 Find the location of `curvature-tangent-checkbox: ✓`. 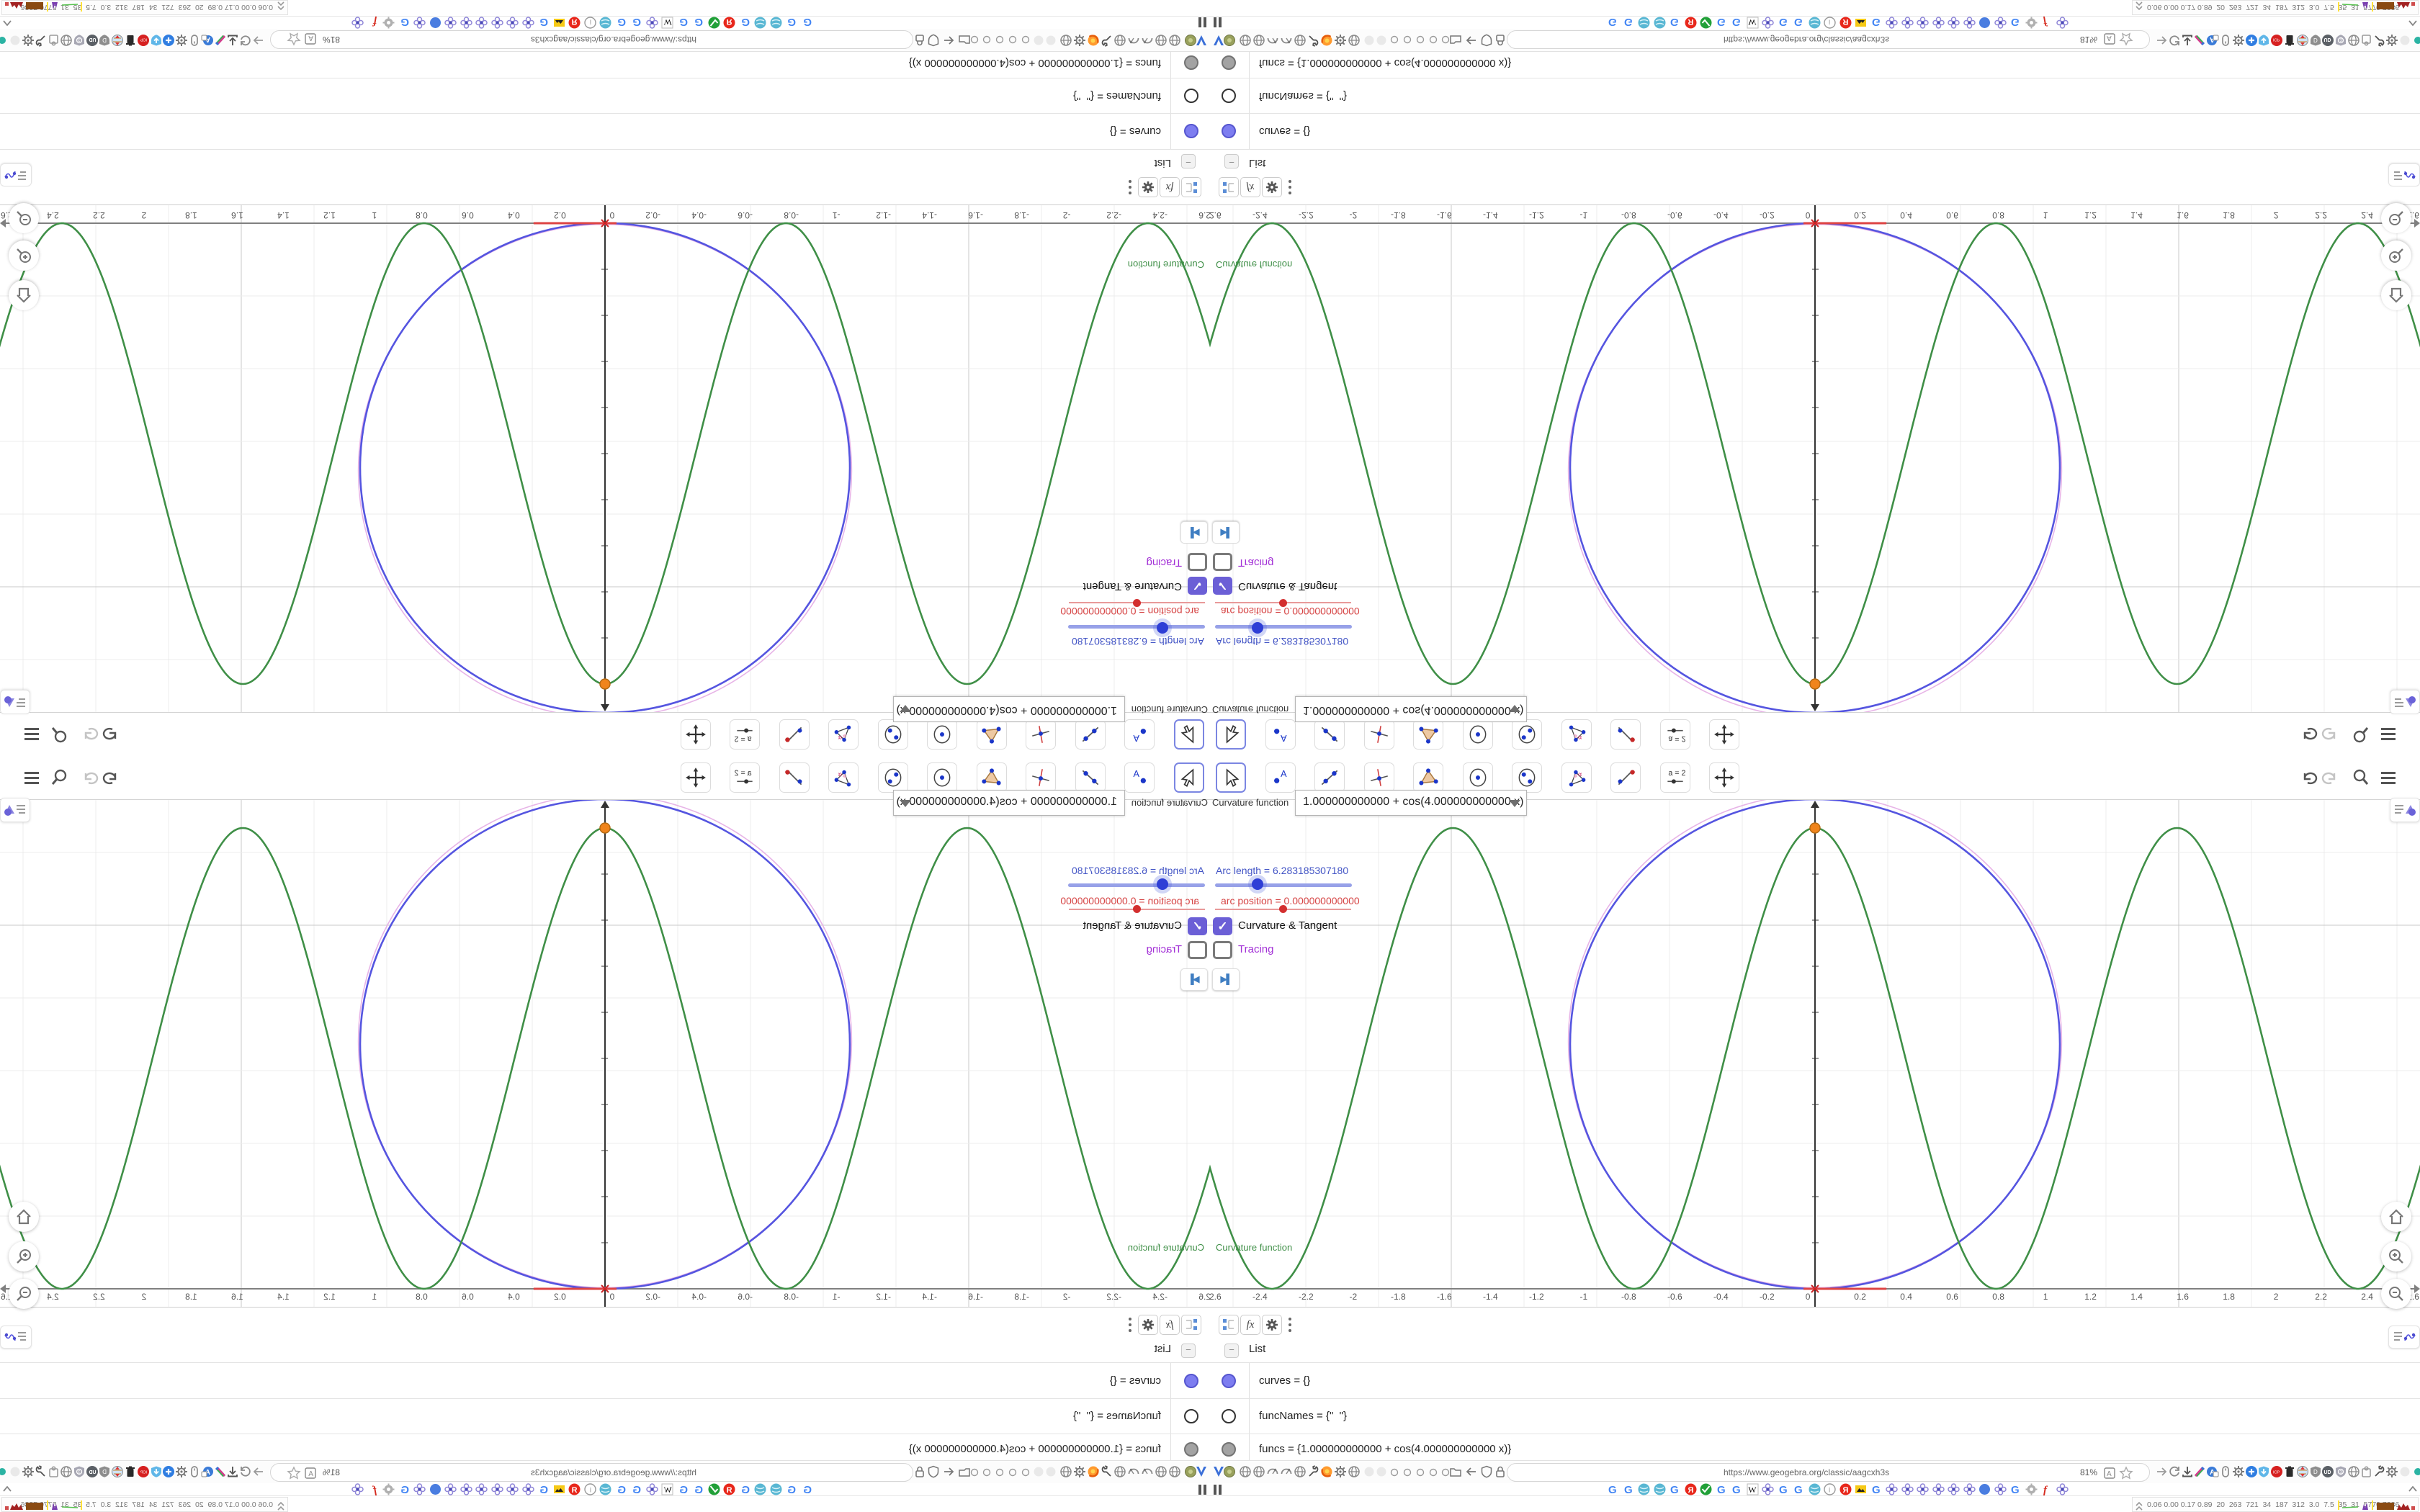

curvature-tangent-checkbox: ✓ is located at coordinates (1197, 586).